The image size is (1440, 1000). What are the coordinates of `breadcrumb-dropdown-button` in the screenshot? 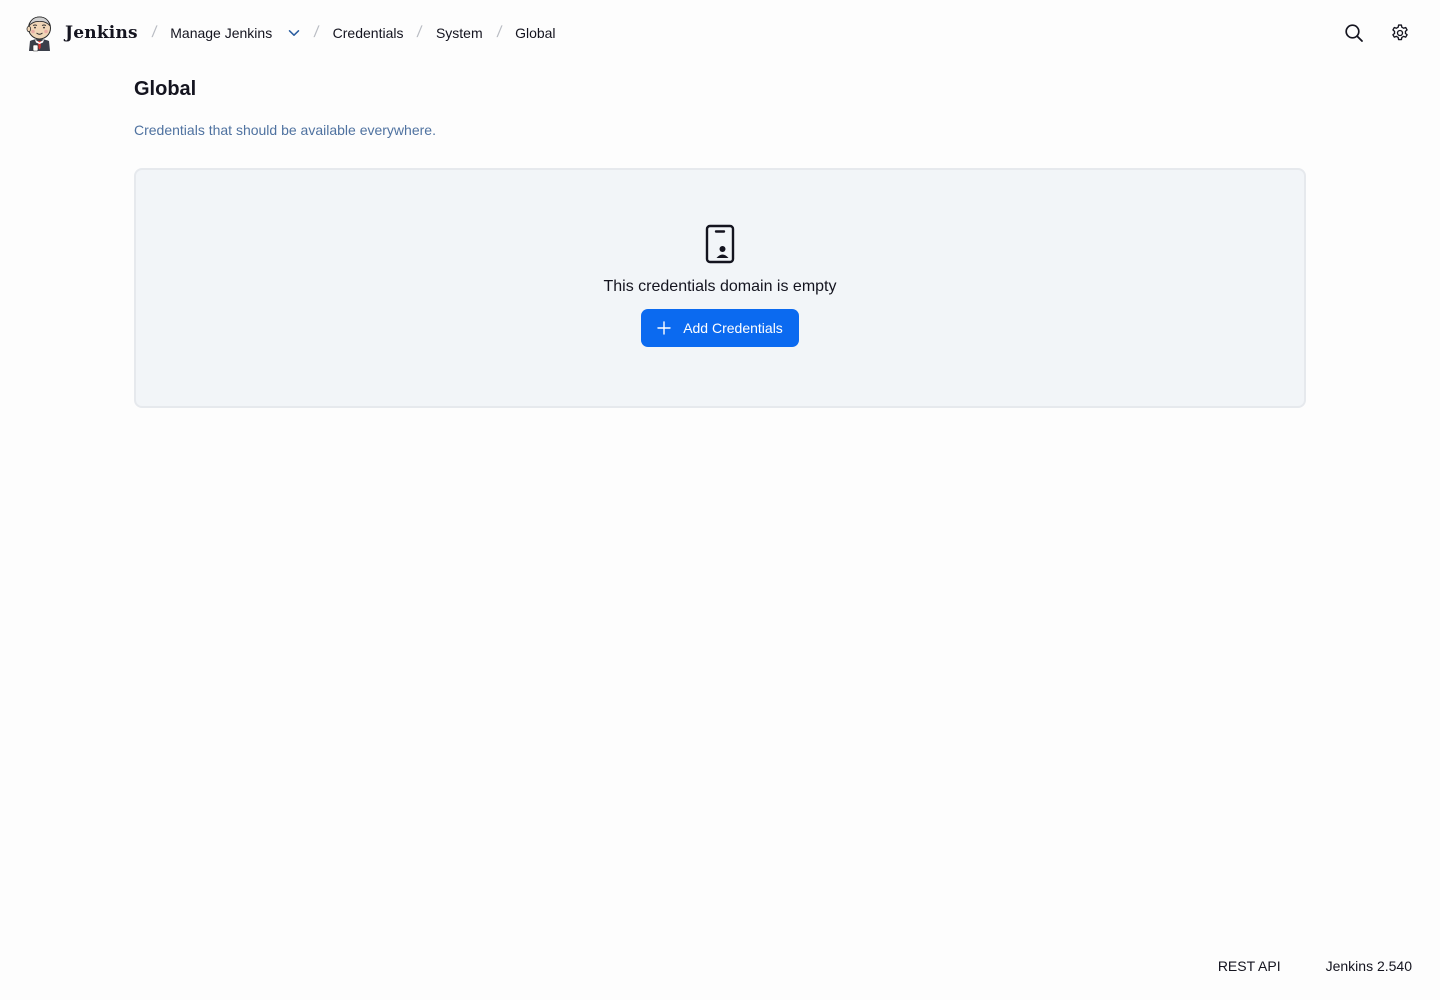 It's located at (294, 33).